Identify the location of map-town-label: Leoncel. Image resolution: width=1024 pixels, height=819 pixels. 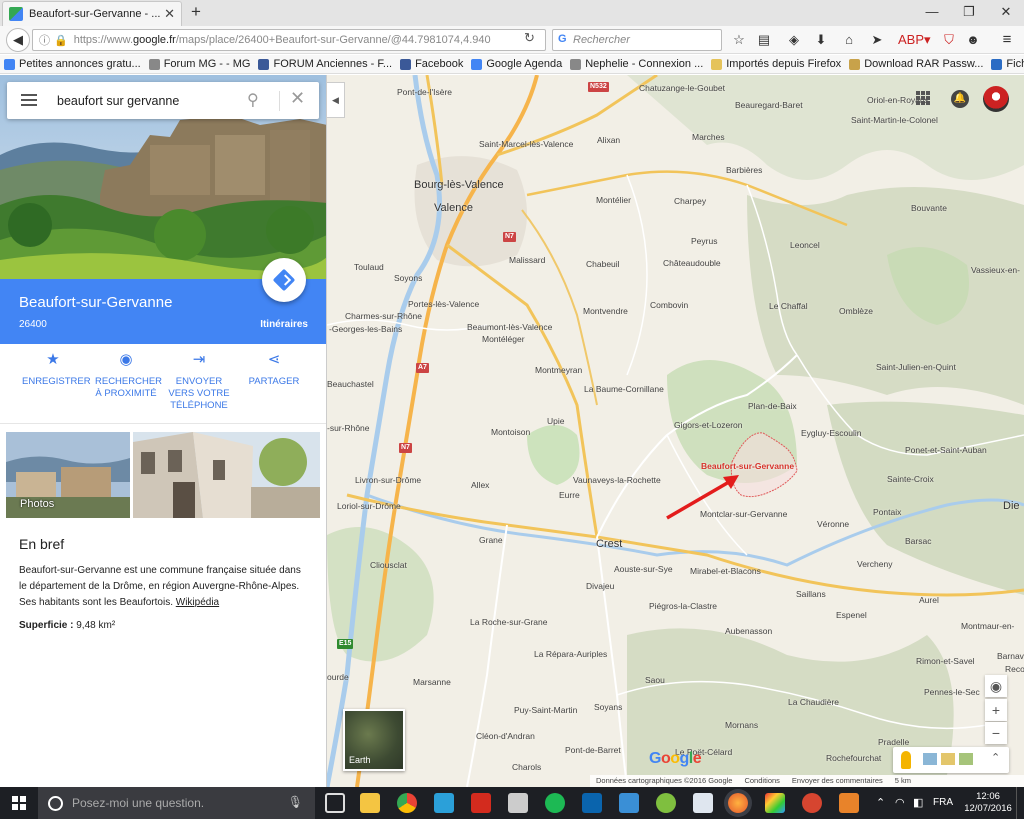
(805, 245).